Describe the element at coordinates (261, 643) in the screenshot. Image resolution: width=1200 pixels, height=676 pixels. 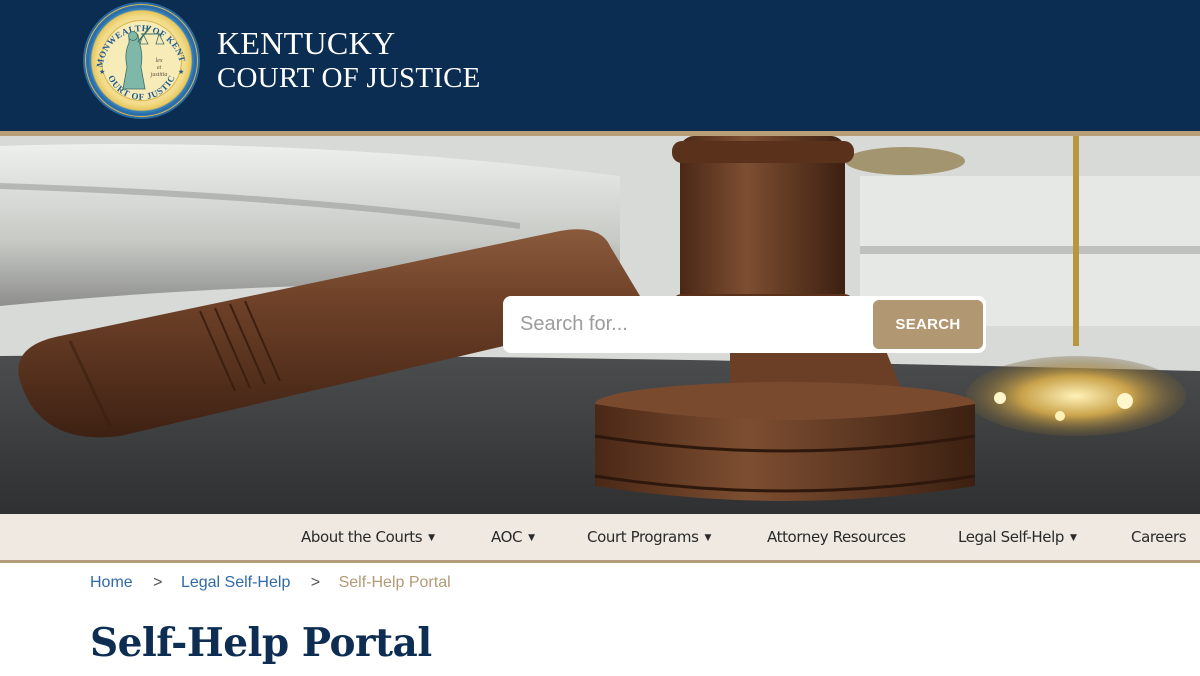
I see `page-title: Self-Help Portal` at that location.